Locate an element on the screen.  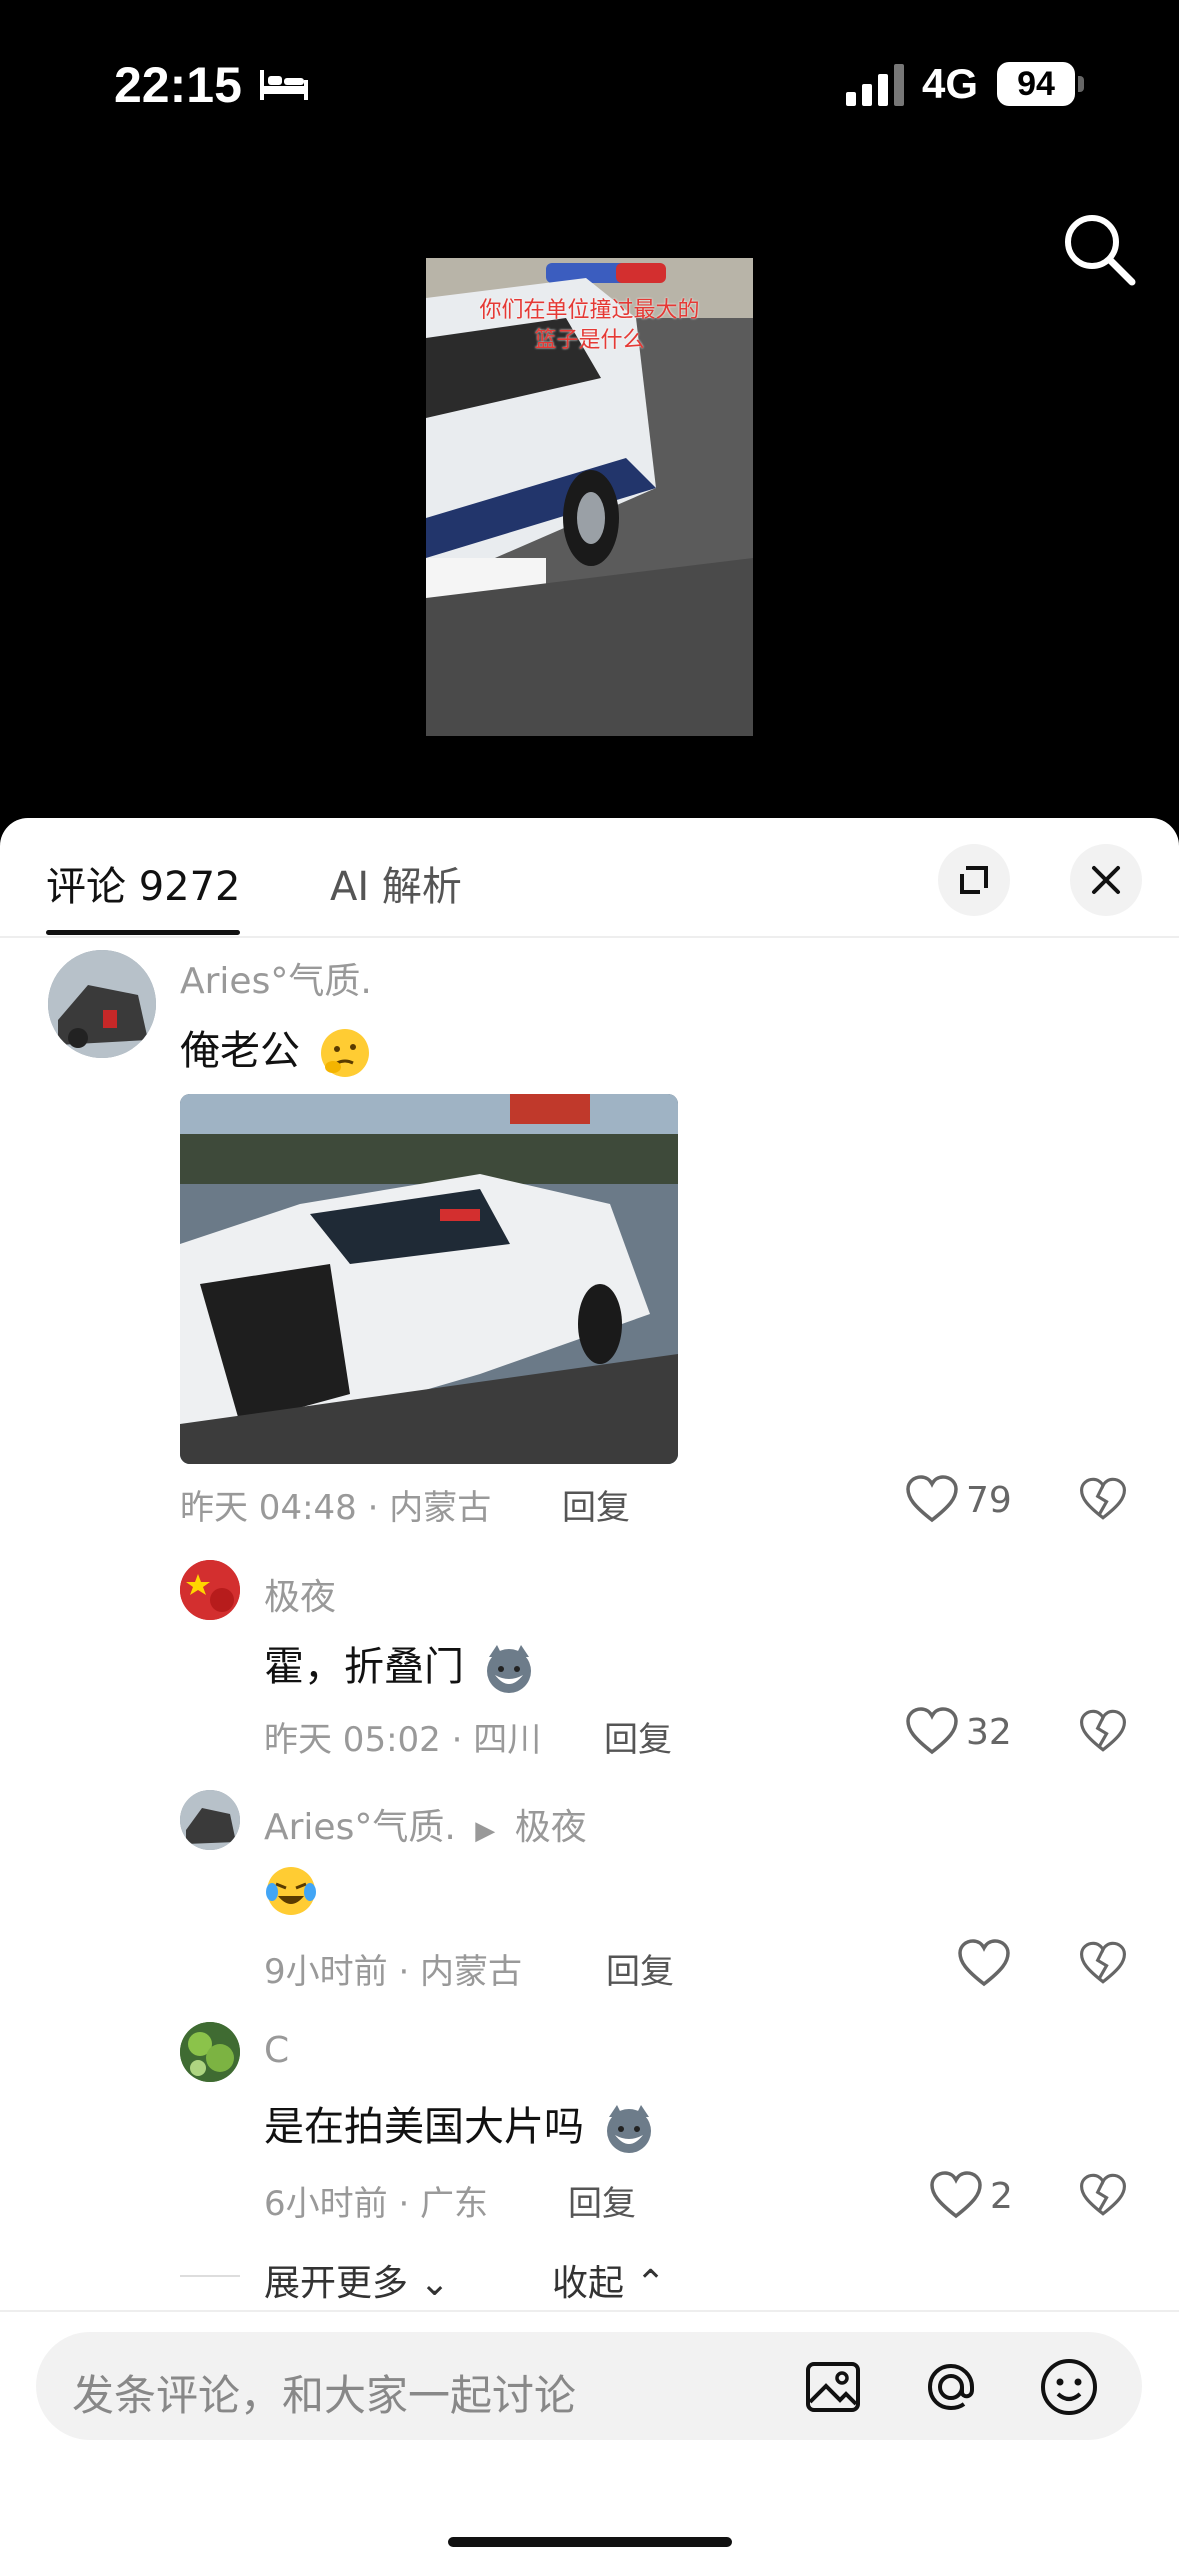
comment-image is located at coordinates (429, 1279).